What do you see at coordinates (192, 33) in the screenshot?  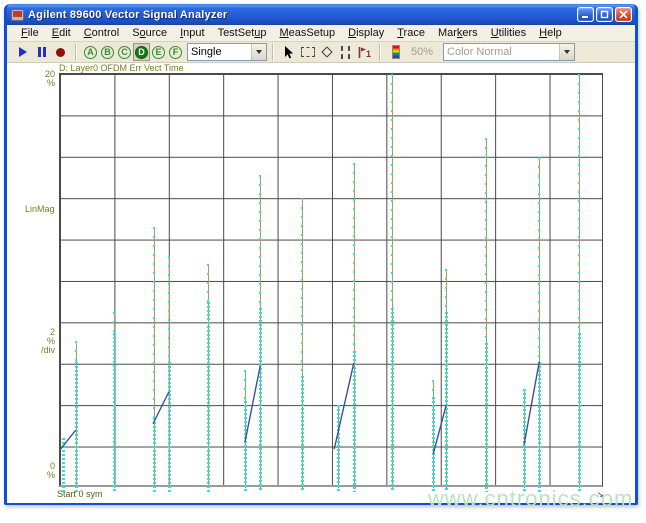 I see `menu-item-input: Input` at bounding box center [192, 33].